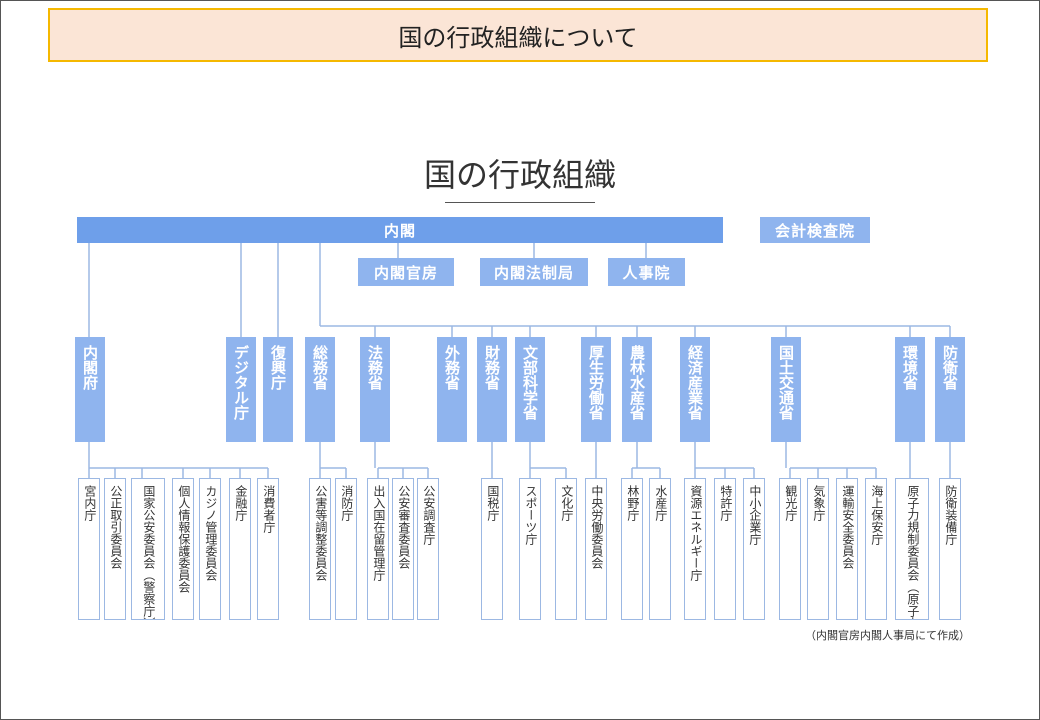  Describe the element at coordinates (492, 549) in the screenshot. I see `agency-box: 国税庁` at that location.